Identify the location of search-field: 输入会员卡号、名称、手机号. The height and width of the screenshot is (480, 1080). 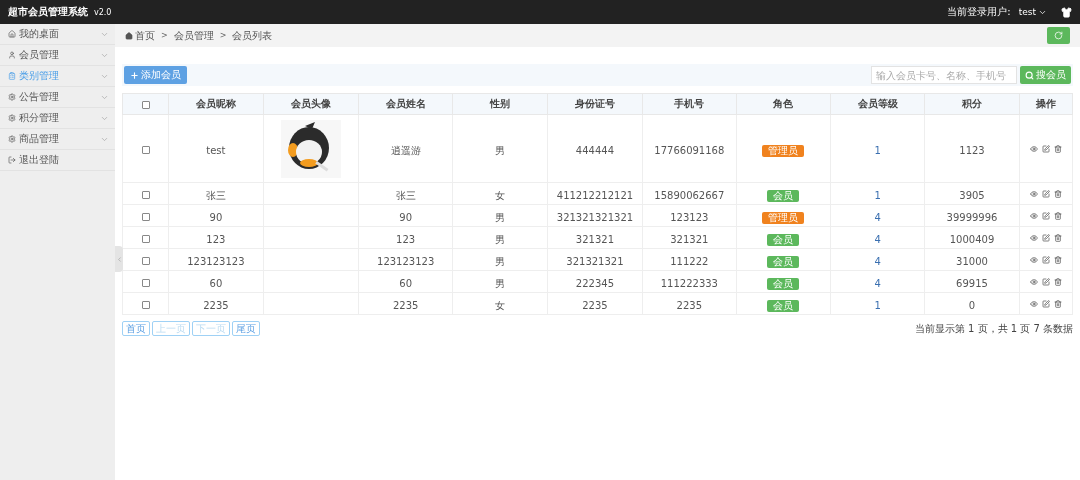
(944, 75).